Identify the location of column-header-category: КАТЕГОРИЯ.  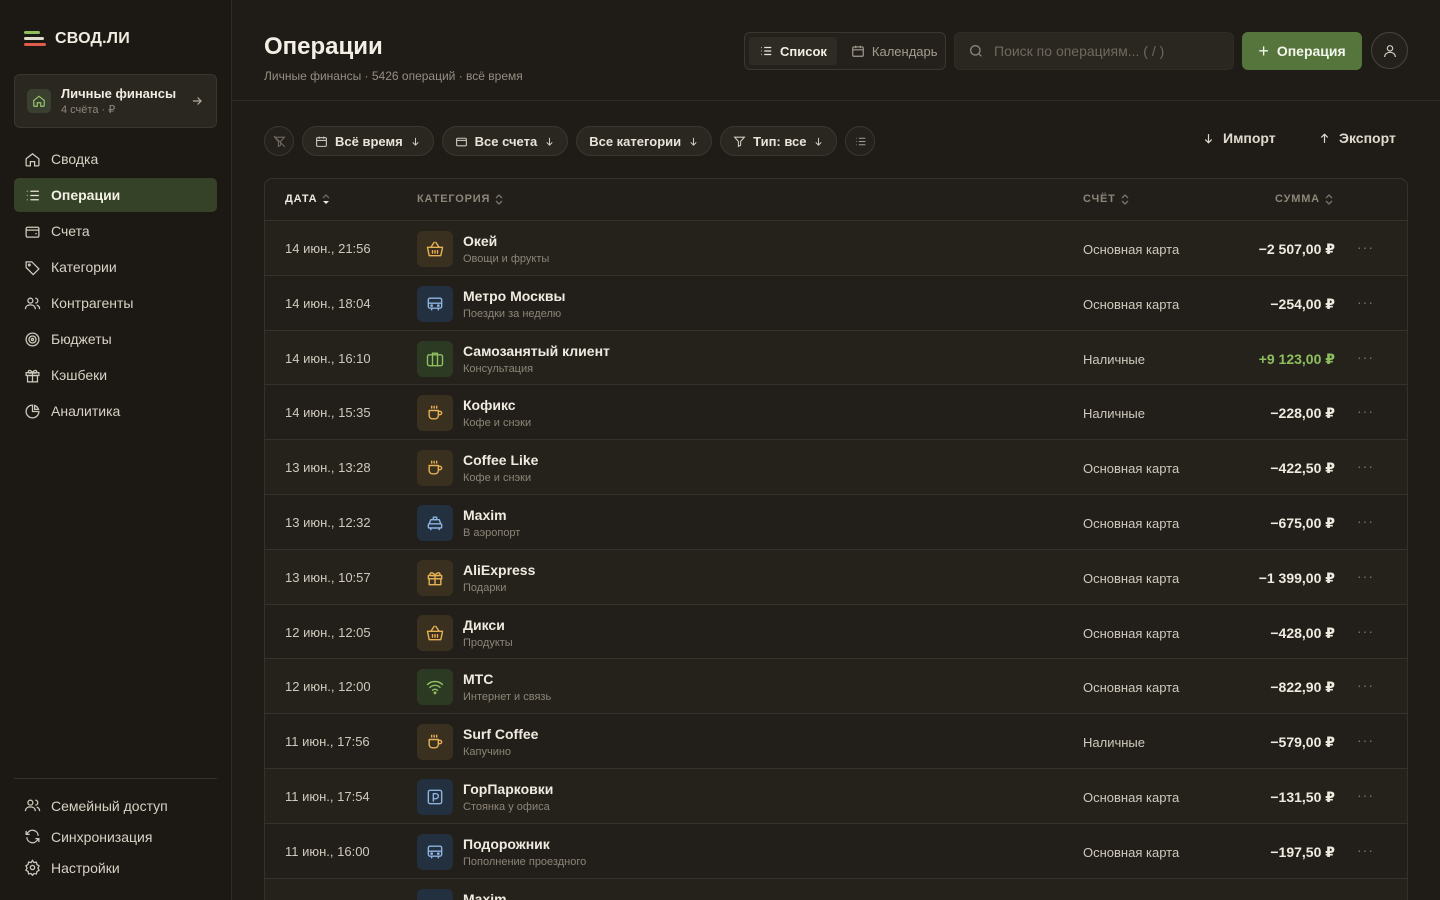
(460, 199).